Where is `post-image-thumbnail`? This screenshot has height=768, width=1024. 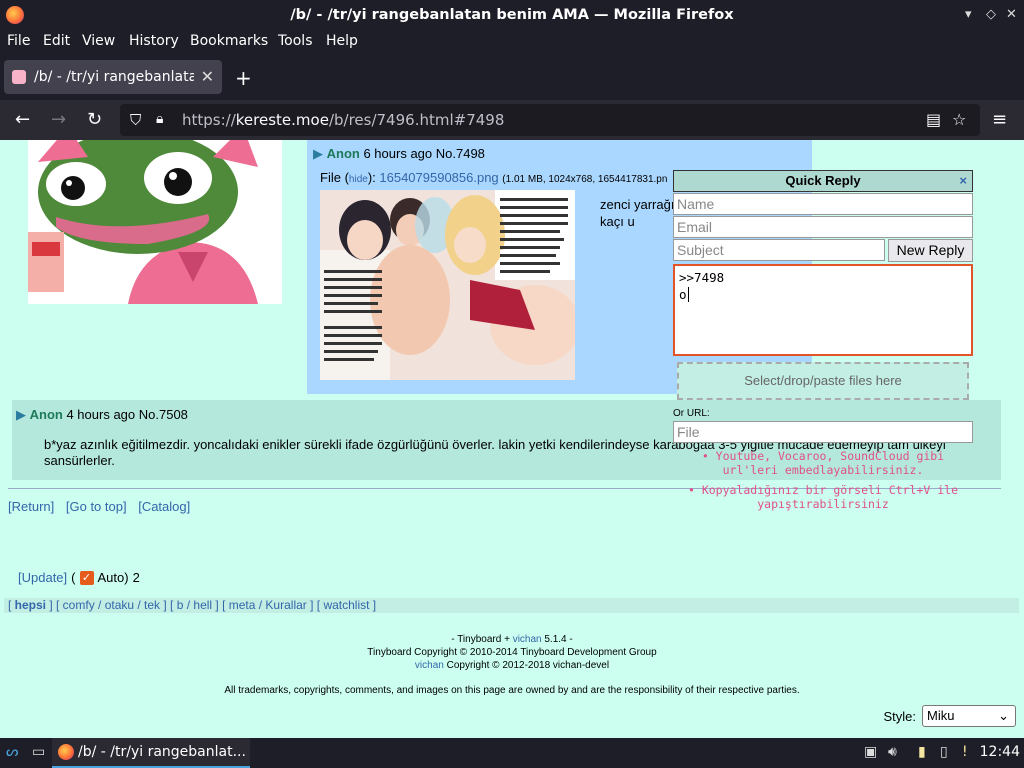
post-image-thumbnail is located at coordinates (447, 285).